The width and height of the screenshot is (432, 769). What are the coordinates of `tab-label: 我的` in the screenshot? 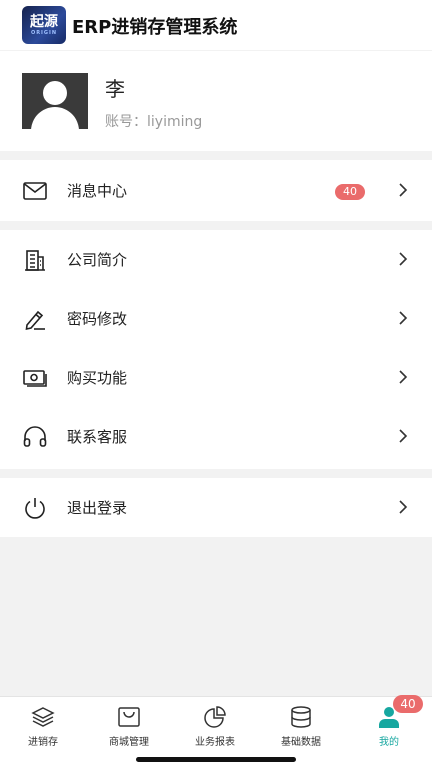 It's located at (389, 742).